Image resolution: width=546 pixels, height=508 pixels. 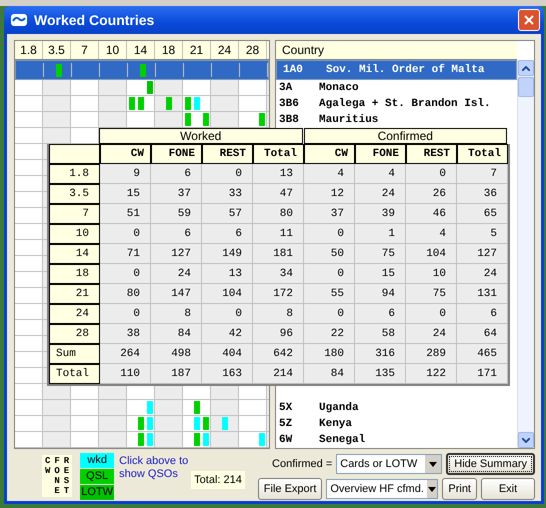 What do you see at coordinates (342, 440) in the screenshot?
I see `country-name: Senegal` at bounding box center [342, 440].